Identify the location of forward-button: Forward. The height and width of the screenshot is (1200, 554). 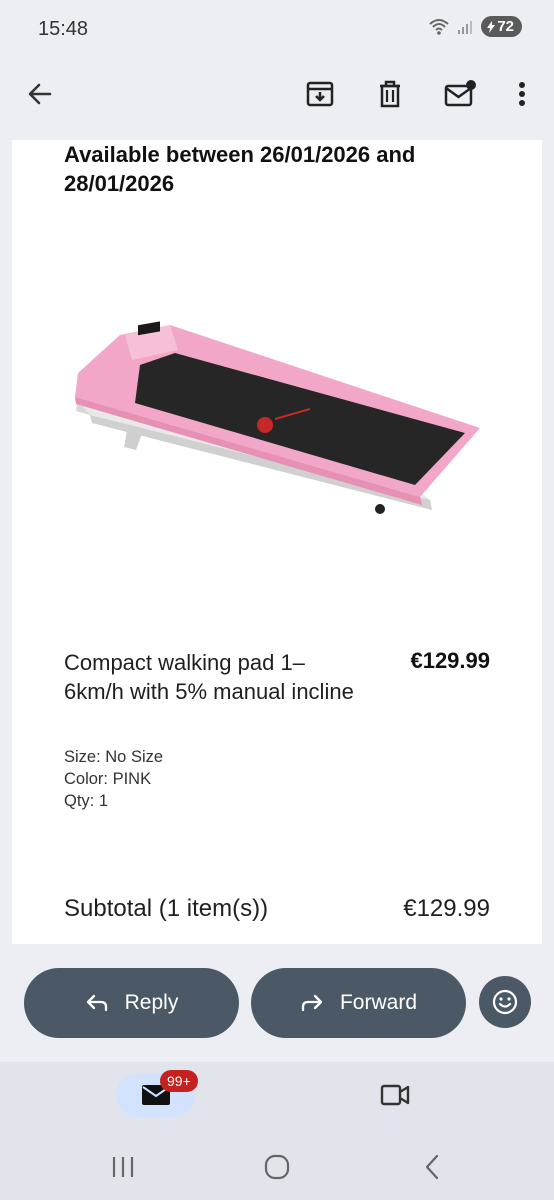
(358, 1003).